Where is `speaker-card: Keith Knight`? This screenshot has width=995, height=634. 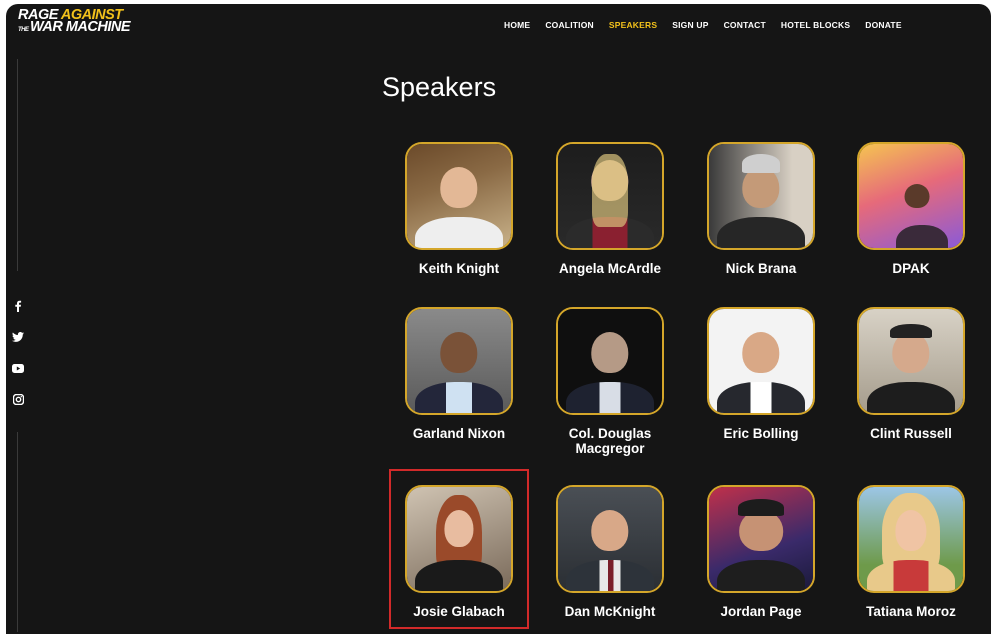
speaker-card: Keith Knight is located at coordinates (459, 209).